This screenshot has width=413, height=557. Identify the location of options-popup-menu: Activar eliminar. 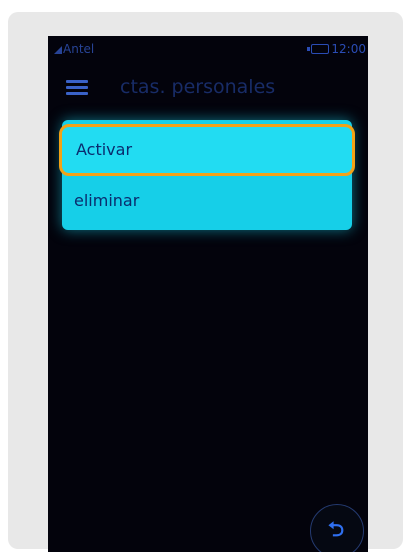
(207, 175).